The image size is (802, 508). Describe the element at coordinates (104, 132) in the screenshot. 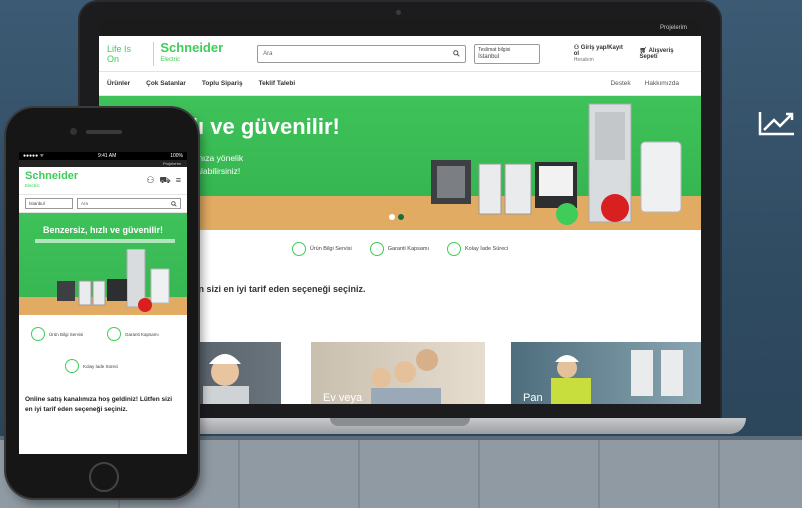

I see `phone-speaker` at that location.